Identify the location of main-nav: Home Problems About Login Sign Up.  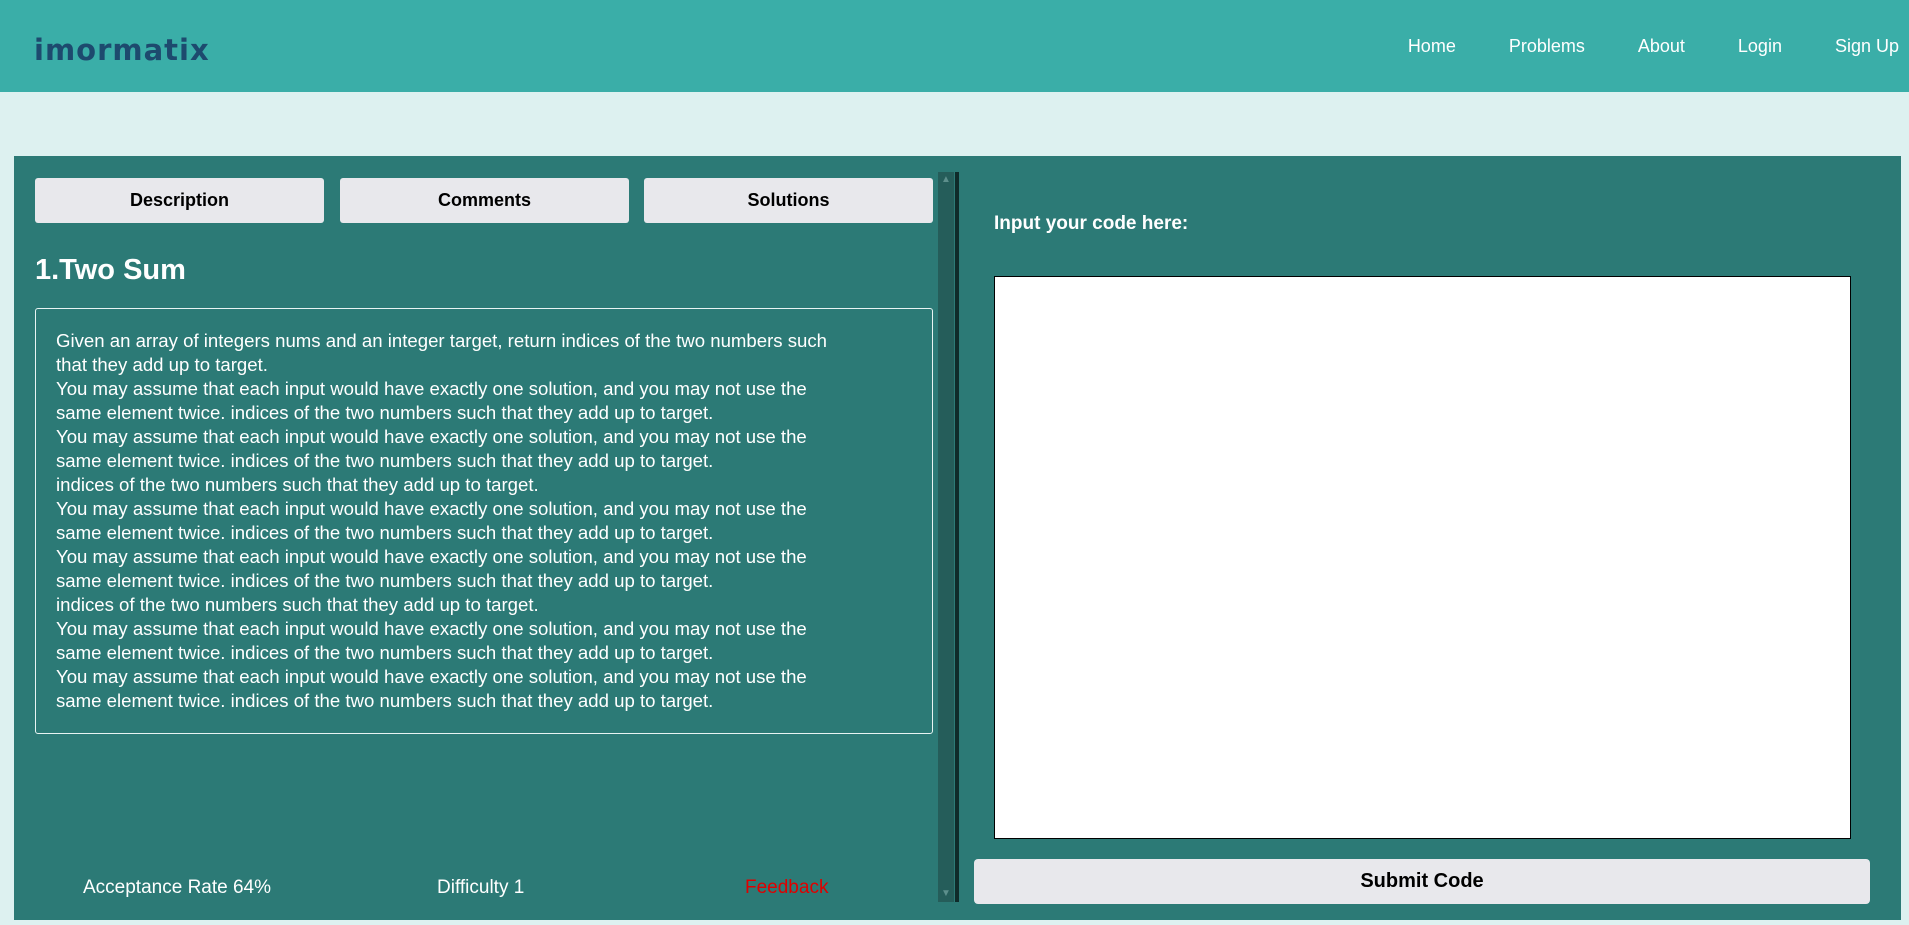
(1627, 46).